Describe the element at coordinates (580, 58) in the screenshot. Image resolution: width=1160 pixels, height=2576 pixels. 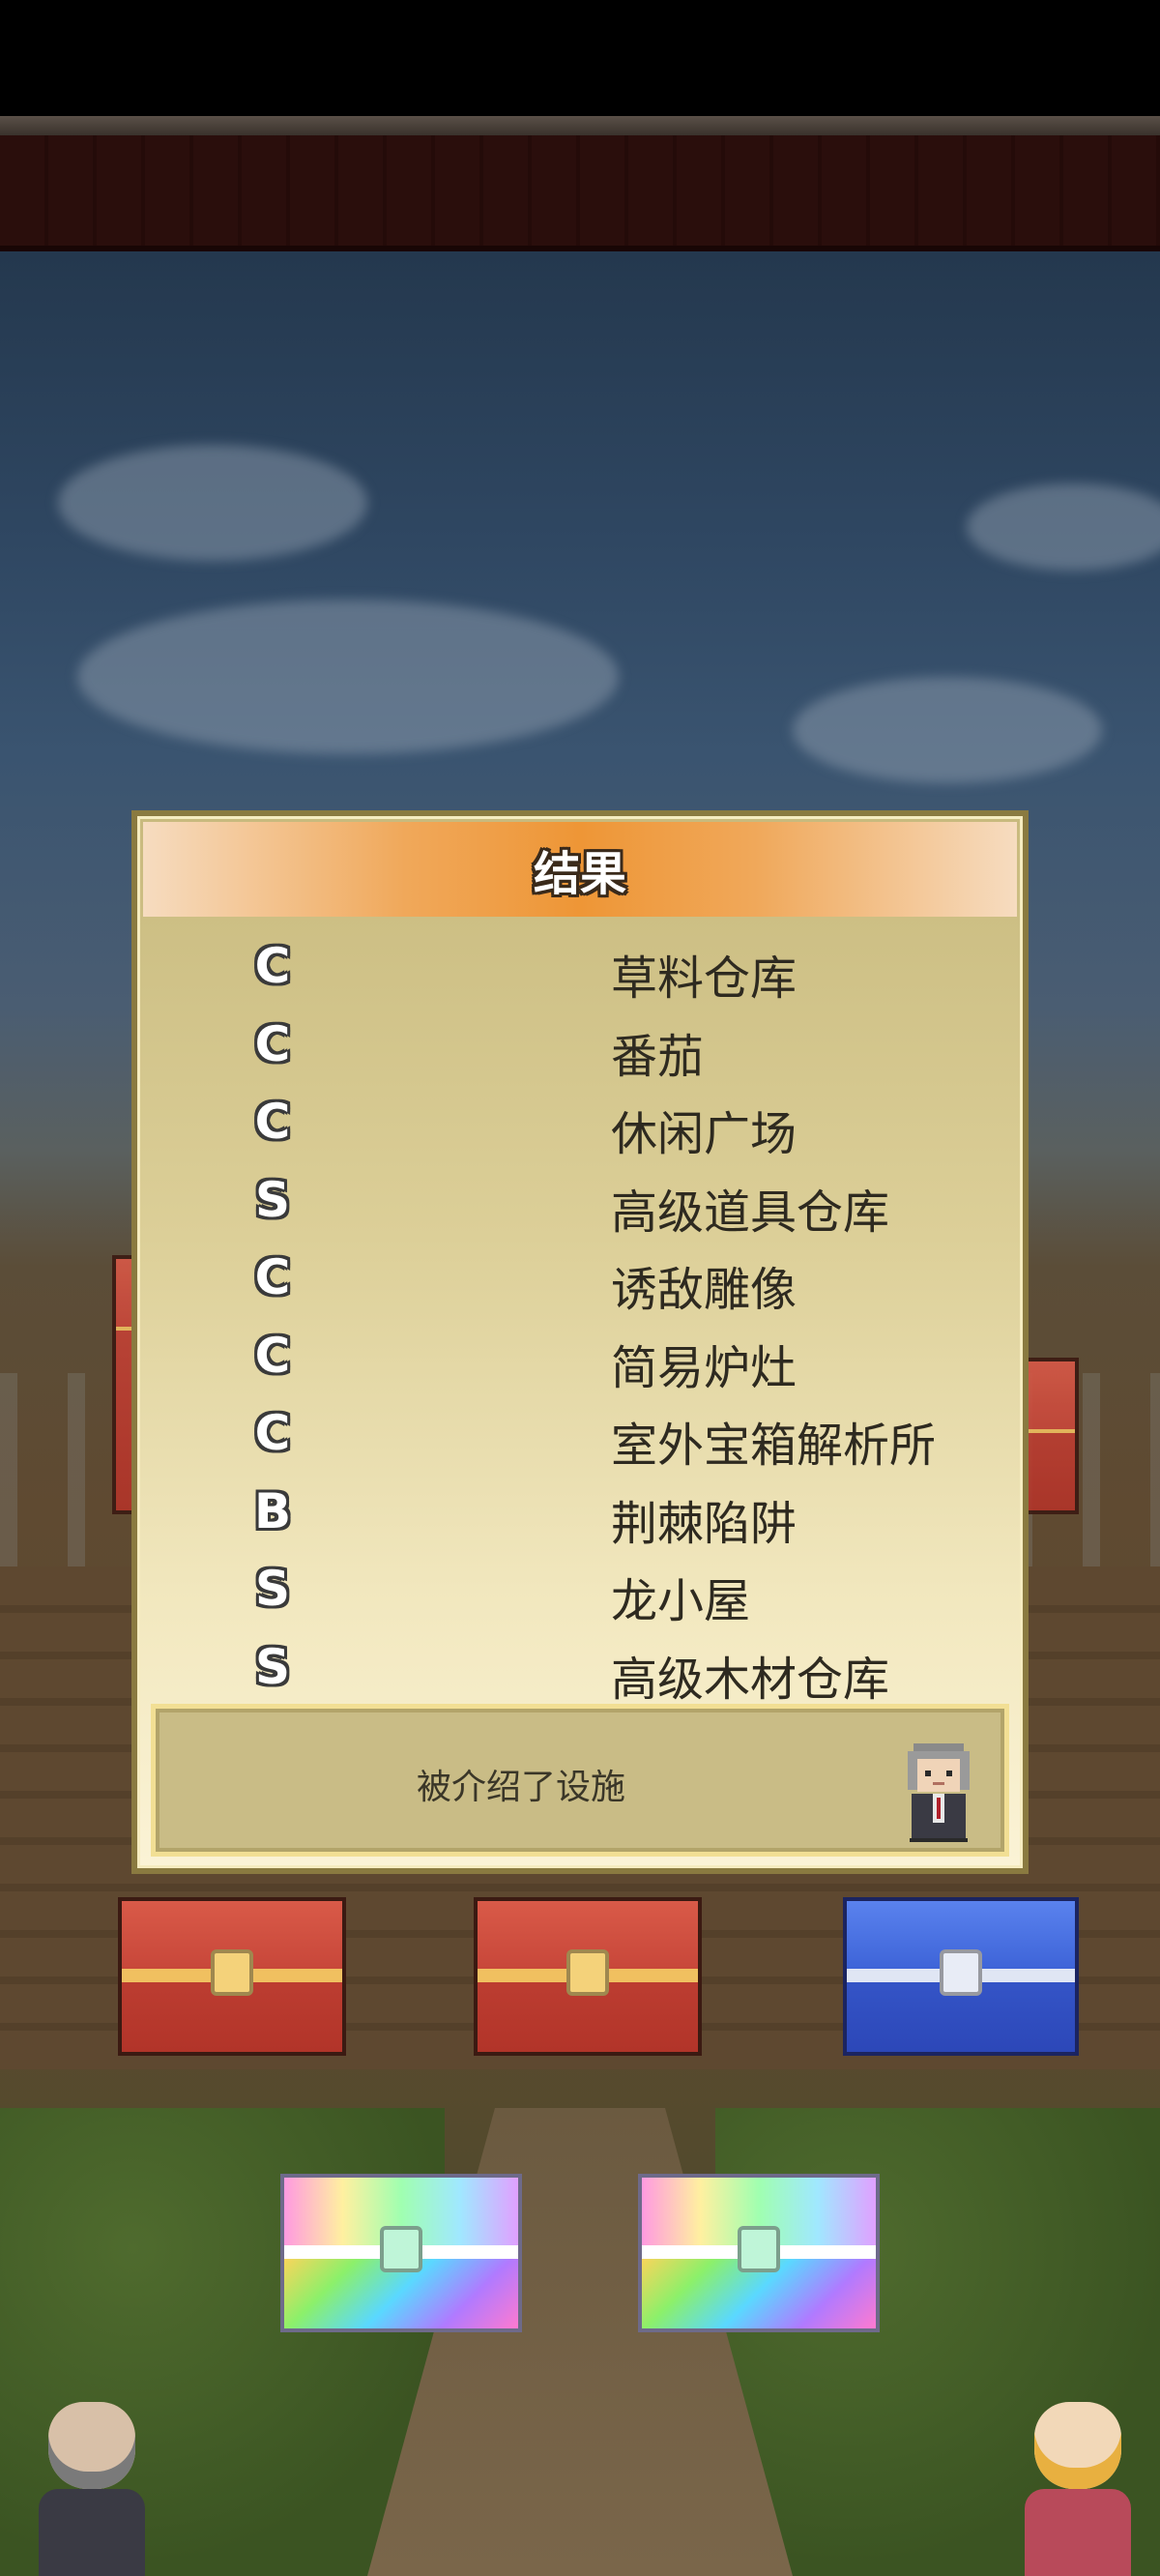
I see `status-bar` at that location.